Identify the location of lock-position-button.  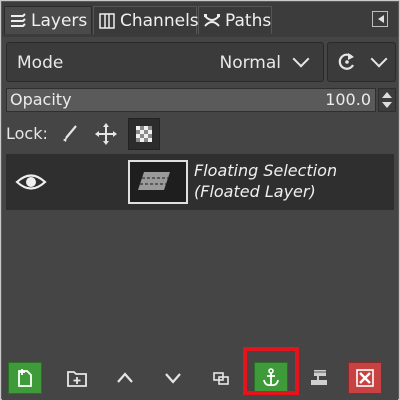
(106, 134).